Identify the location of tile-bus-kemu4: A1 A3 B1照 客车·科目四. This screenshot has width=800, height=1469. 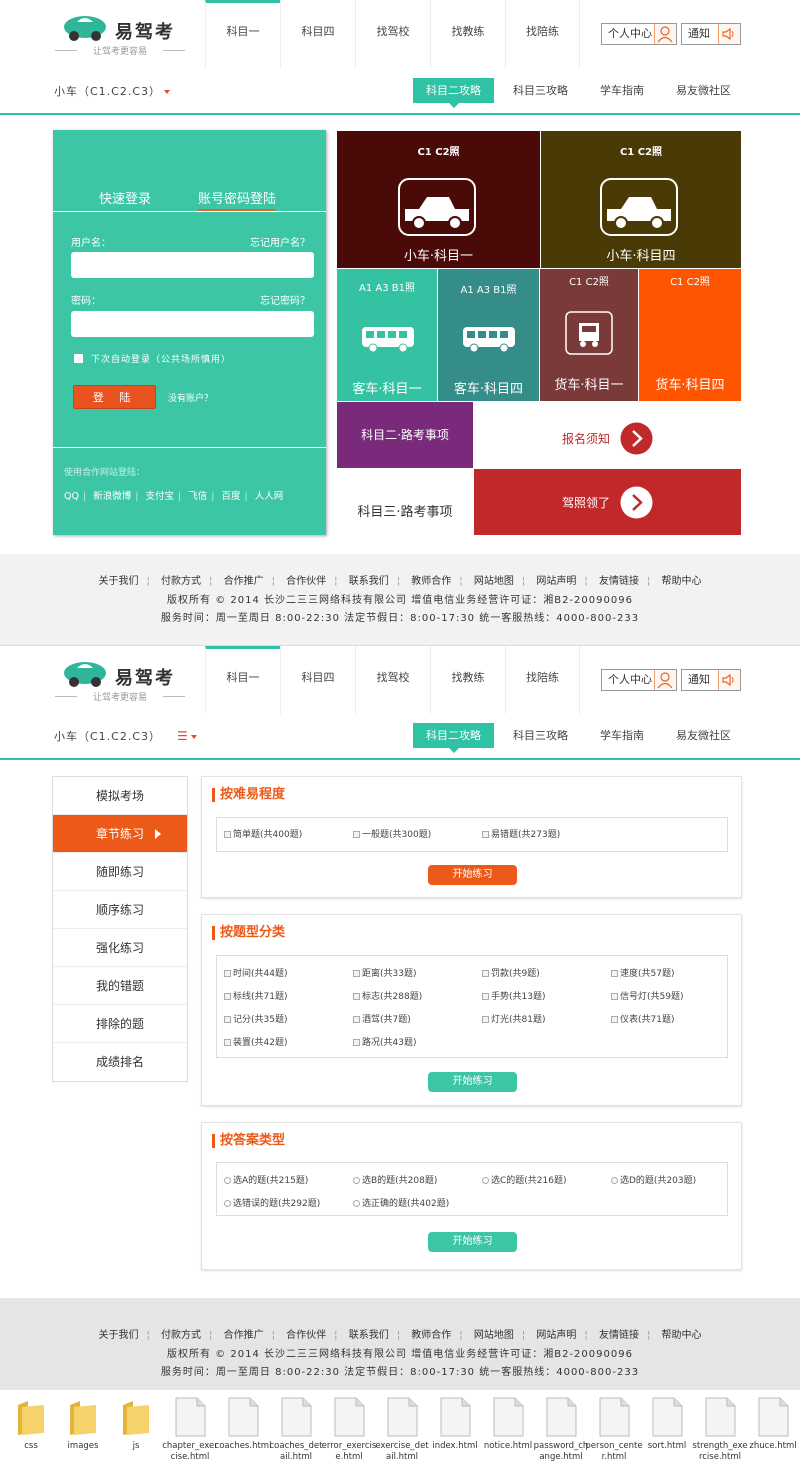
(488, 335).